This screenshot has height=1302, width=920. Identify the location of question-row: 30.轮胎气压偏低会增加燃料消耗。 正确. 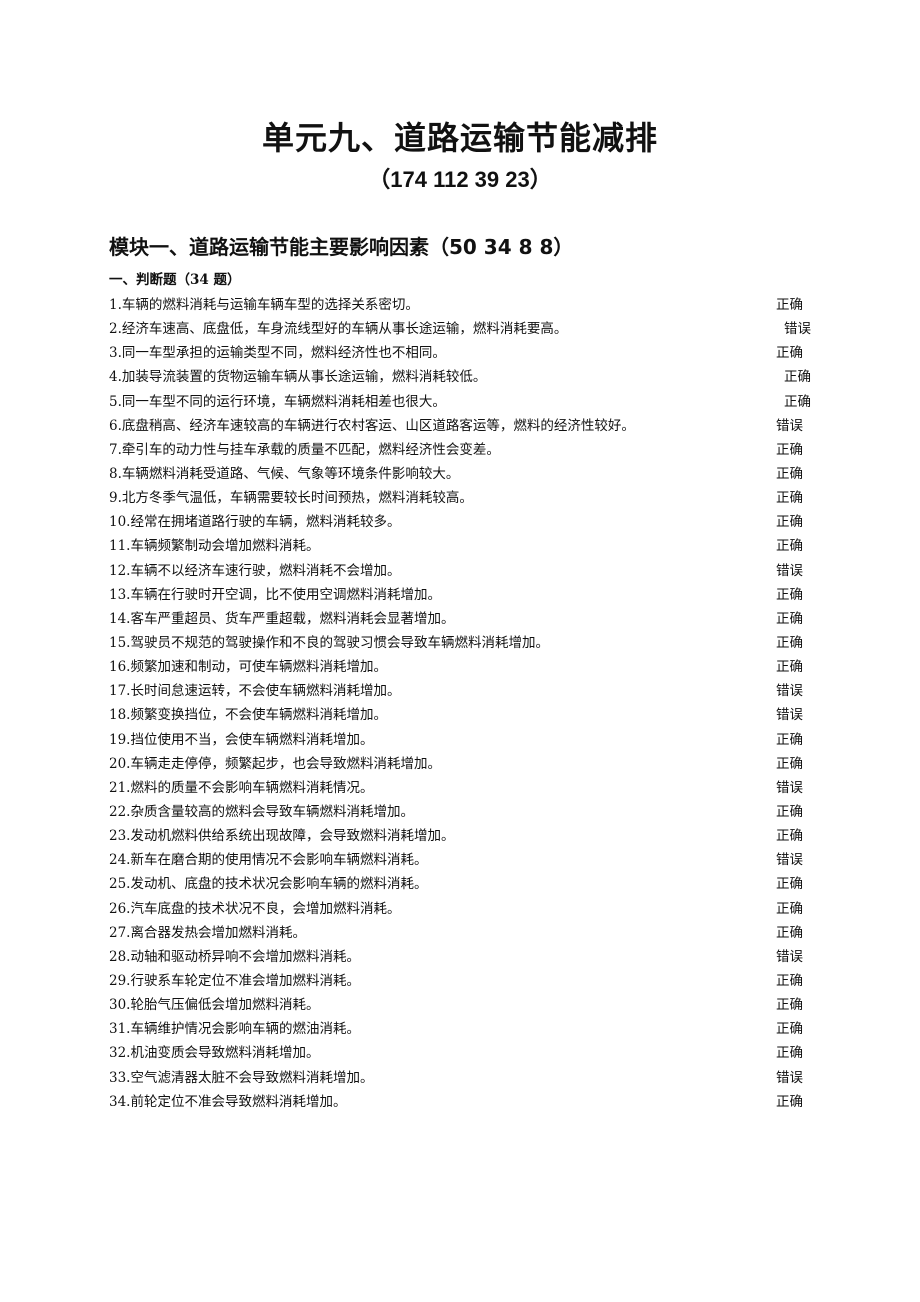
(469, 1005).